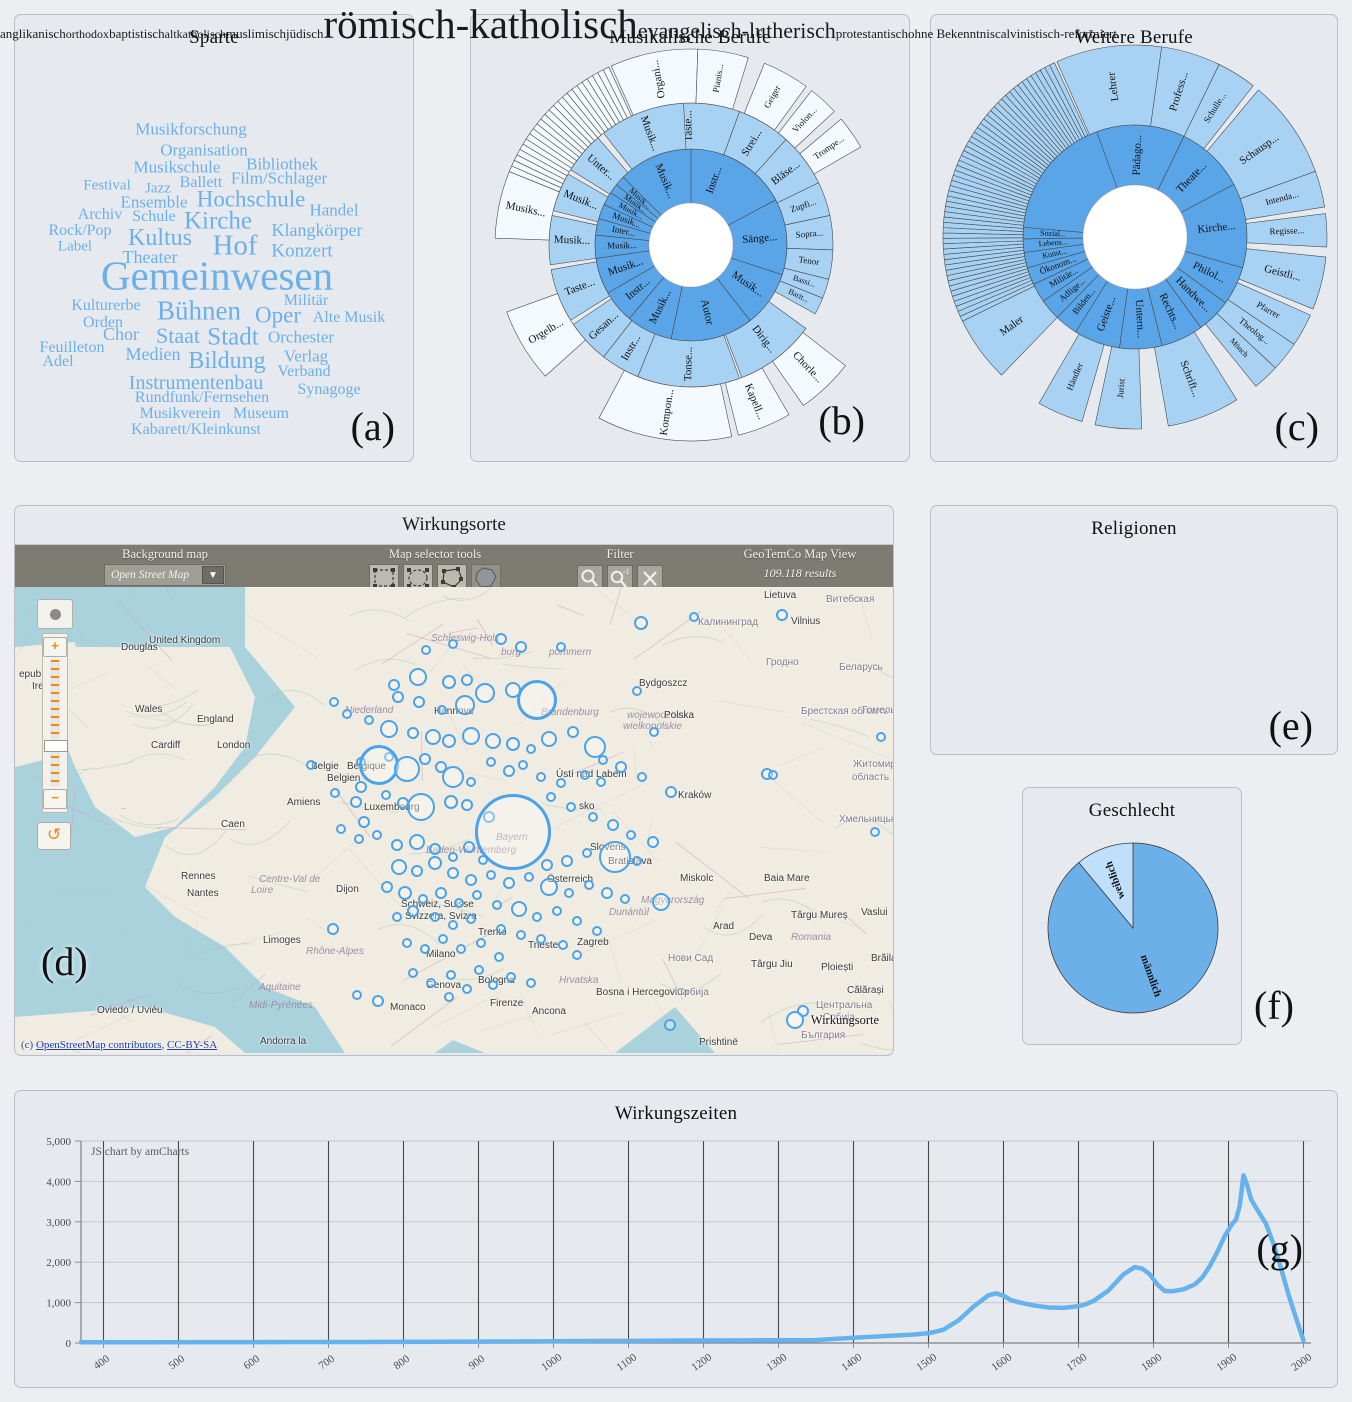 This screenshot has height=1402, width=1352. I want to click on zoom-slider: + −, so click(55, 723).